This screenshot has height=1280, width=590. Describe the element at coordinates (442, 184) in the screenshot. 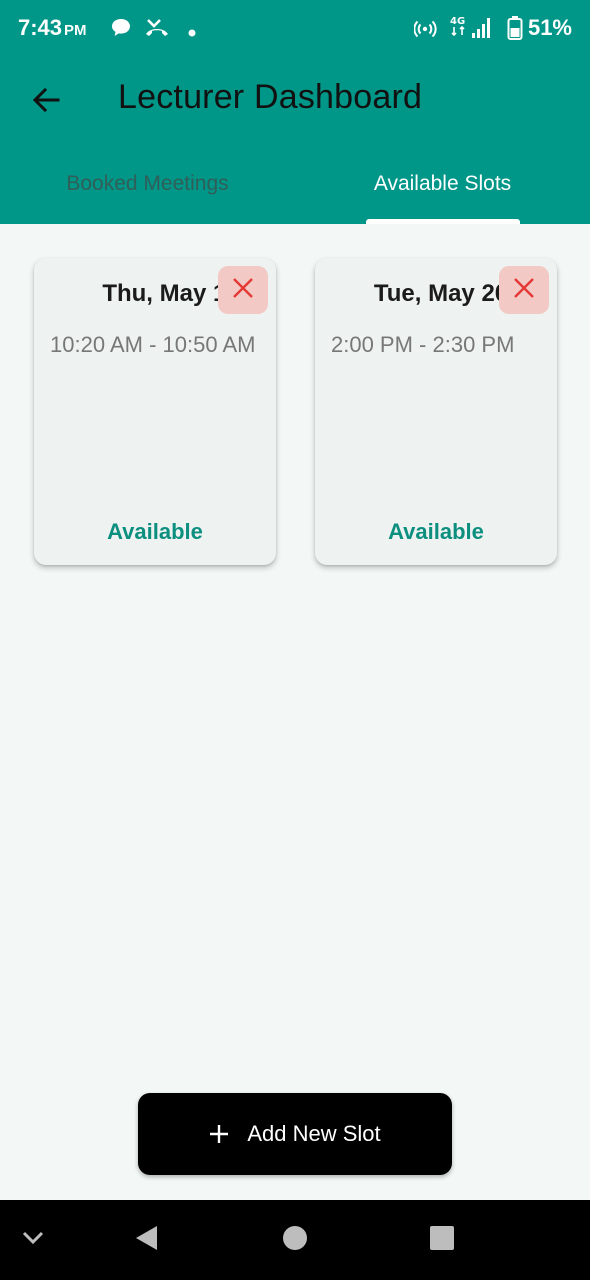

I see `tab-available-slots: Available Slots` at that location.